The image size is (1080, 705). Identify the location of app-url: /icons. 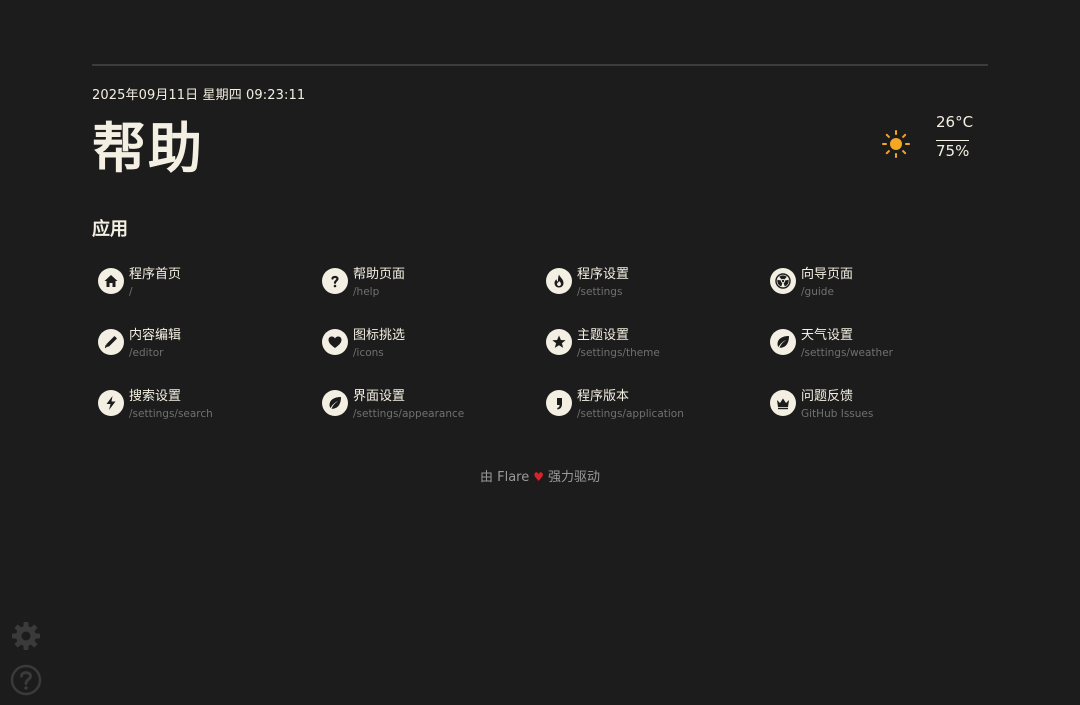
(368, 353).